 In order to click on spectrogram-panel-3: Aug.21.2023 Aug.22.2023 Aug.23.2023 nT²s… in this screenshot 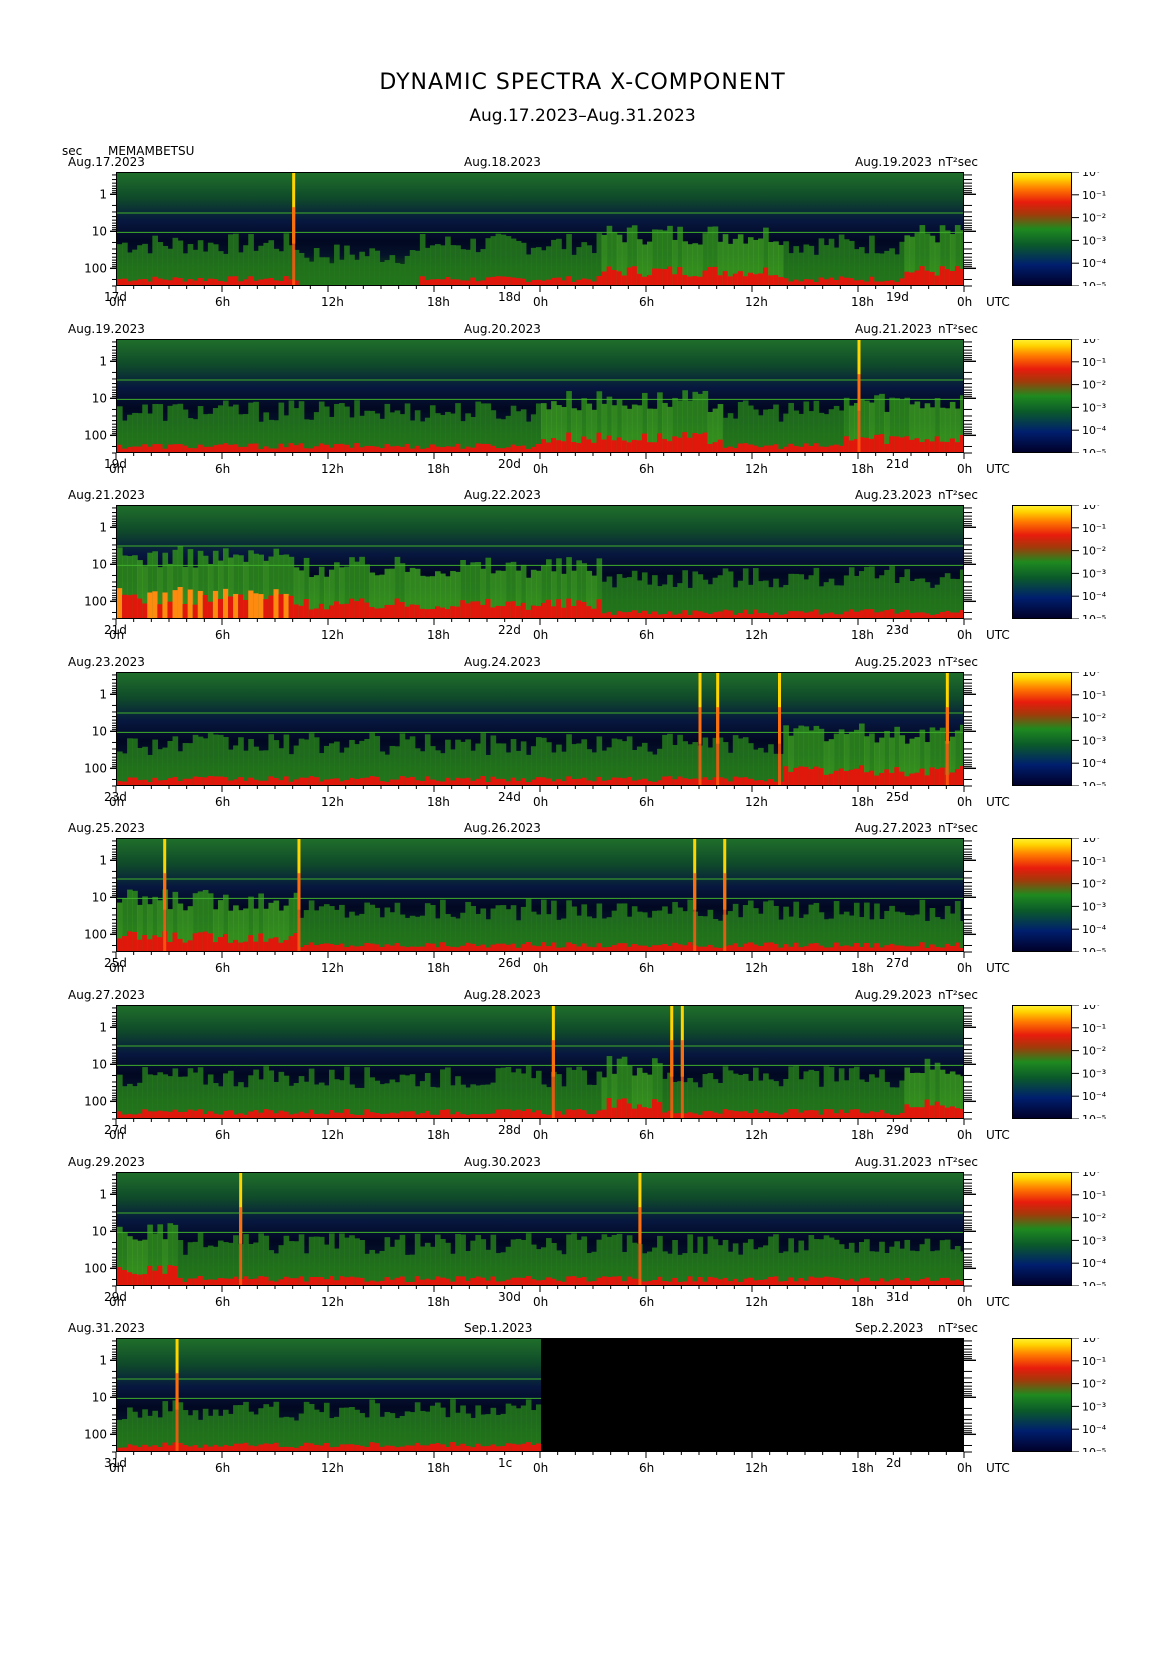, I will do `click(582, 577)`.